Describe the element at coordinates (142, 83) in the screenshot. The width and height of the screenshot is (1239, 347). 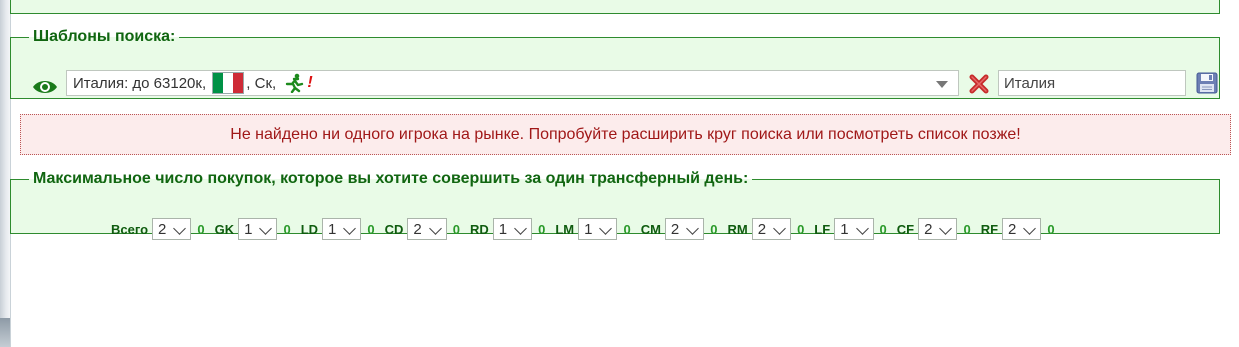
I see `template-text-before-flag: Италия: до 63120к,` at that location.